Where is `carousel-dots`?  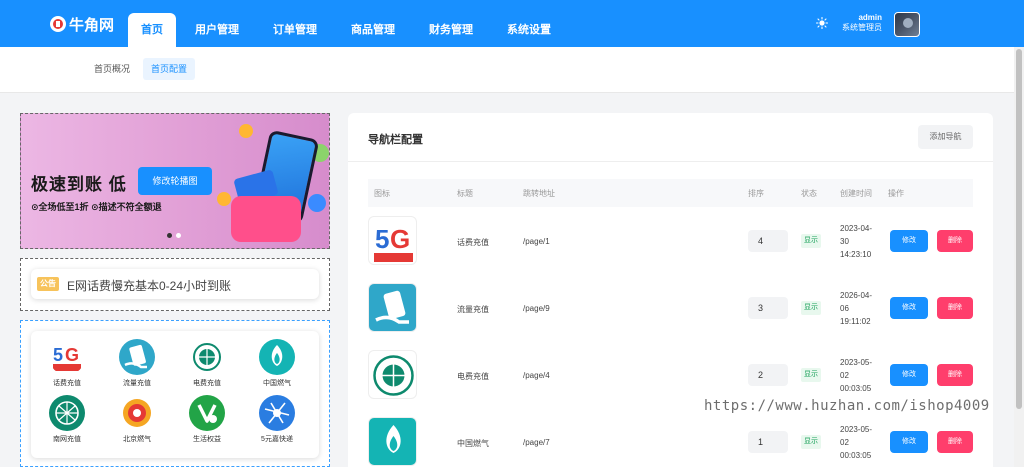
carousel-dots is located at coordinates (174, 235).